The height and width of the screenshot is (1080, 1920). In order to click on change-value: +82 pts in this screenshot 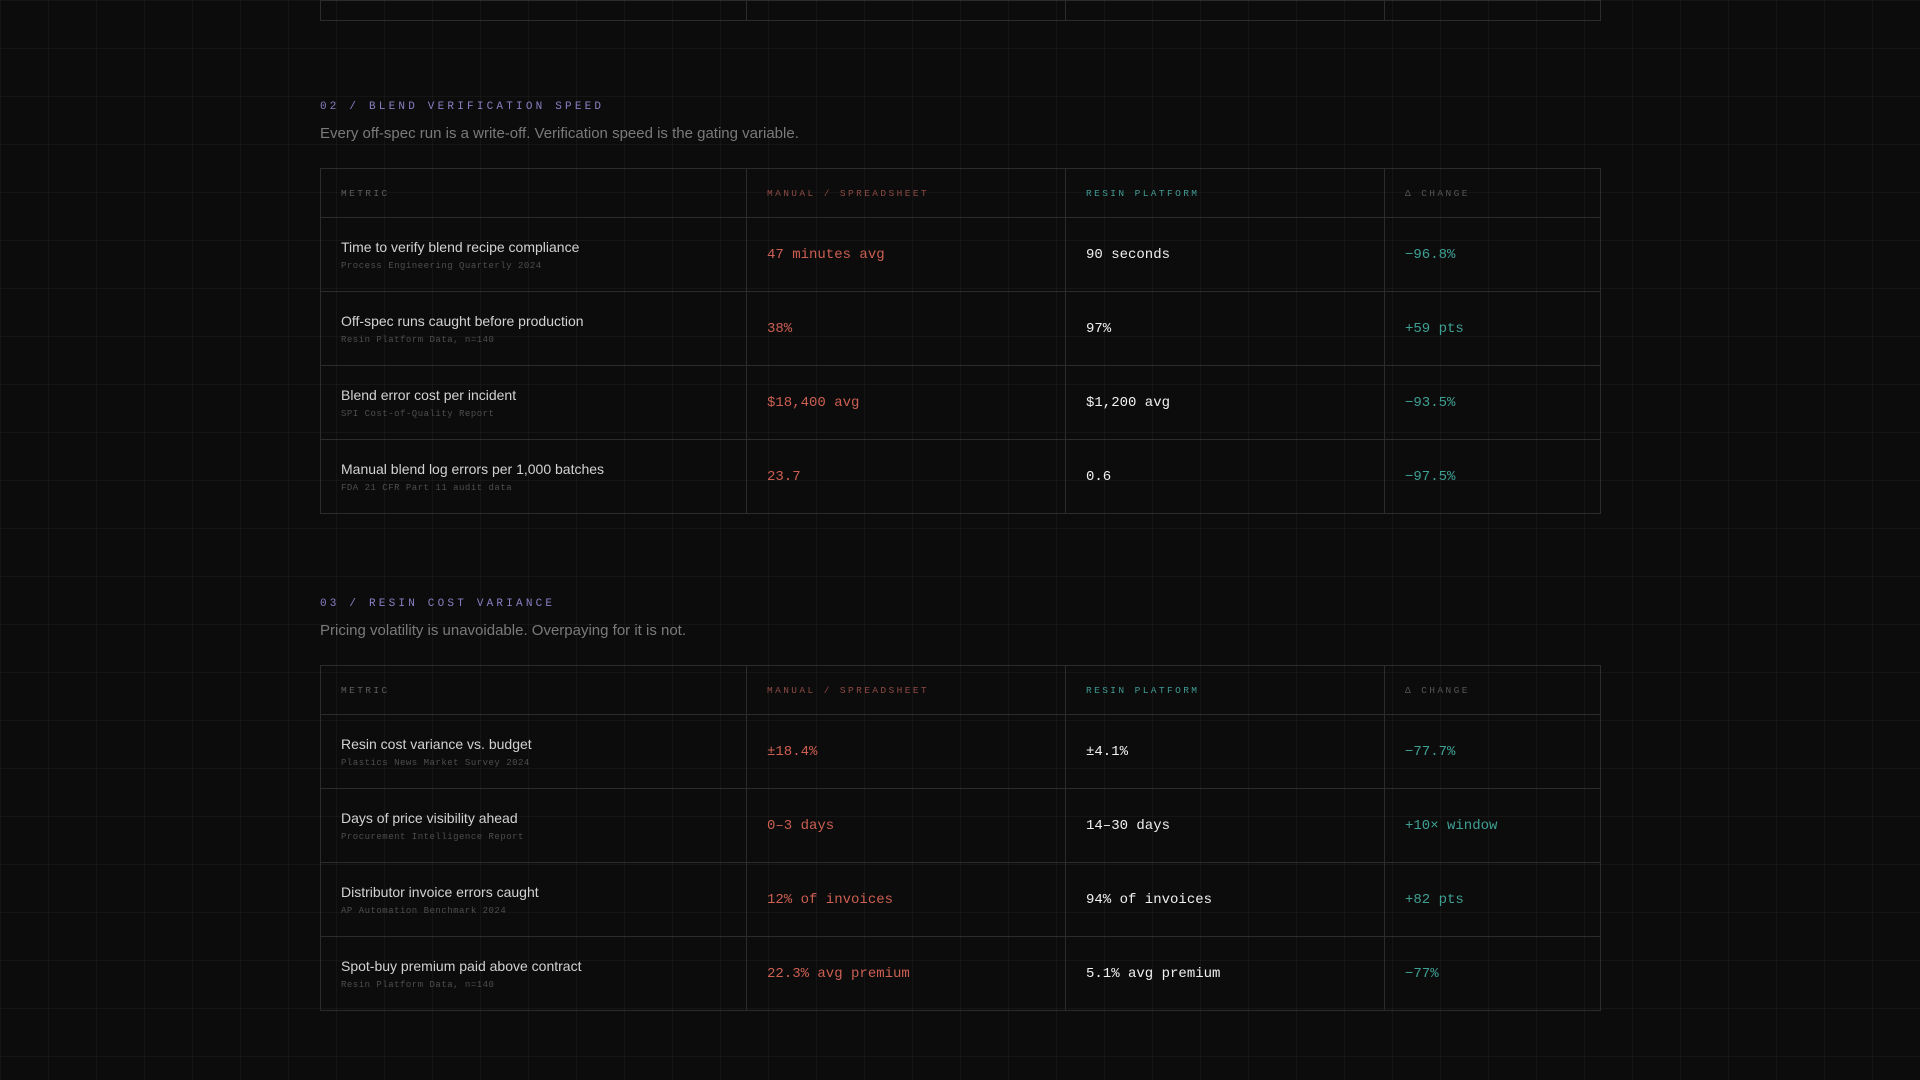, I will do `click(1492, 899)`.